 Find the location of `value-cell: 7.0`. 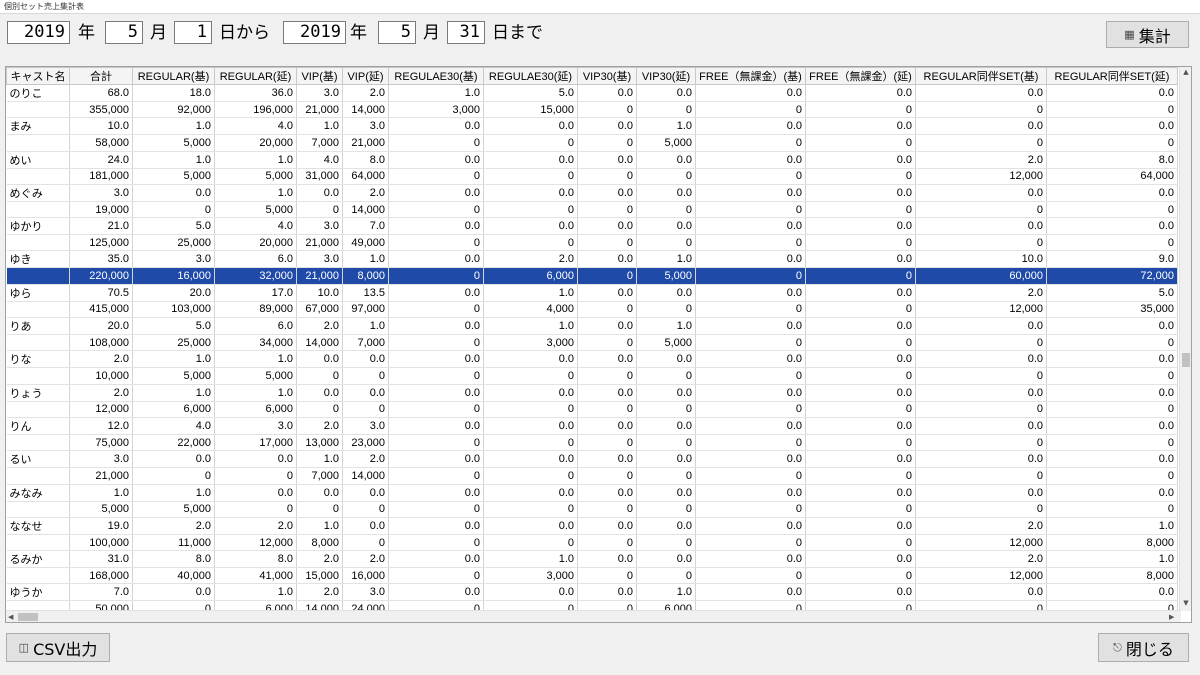

value-cell: 7.0 is located at coordinates (101, 592).